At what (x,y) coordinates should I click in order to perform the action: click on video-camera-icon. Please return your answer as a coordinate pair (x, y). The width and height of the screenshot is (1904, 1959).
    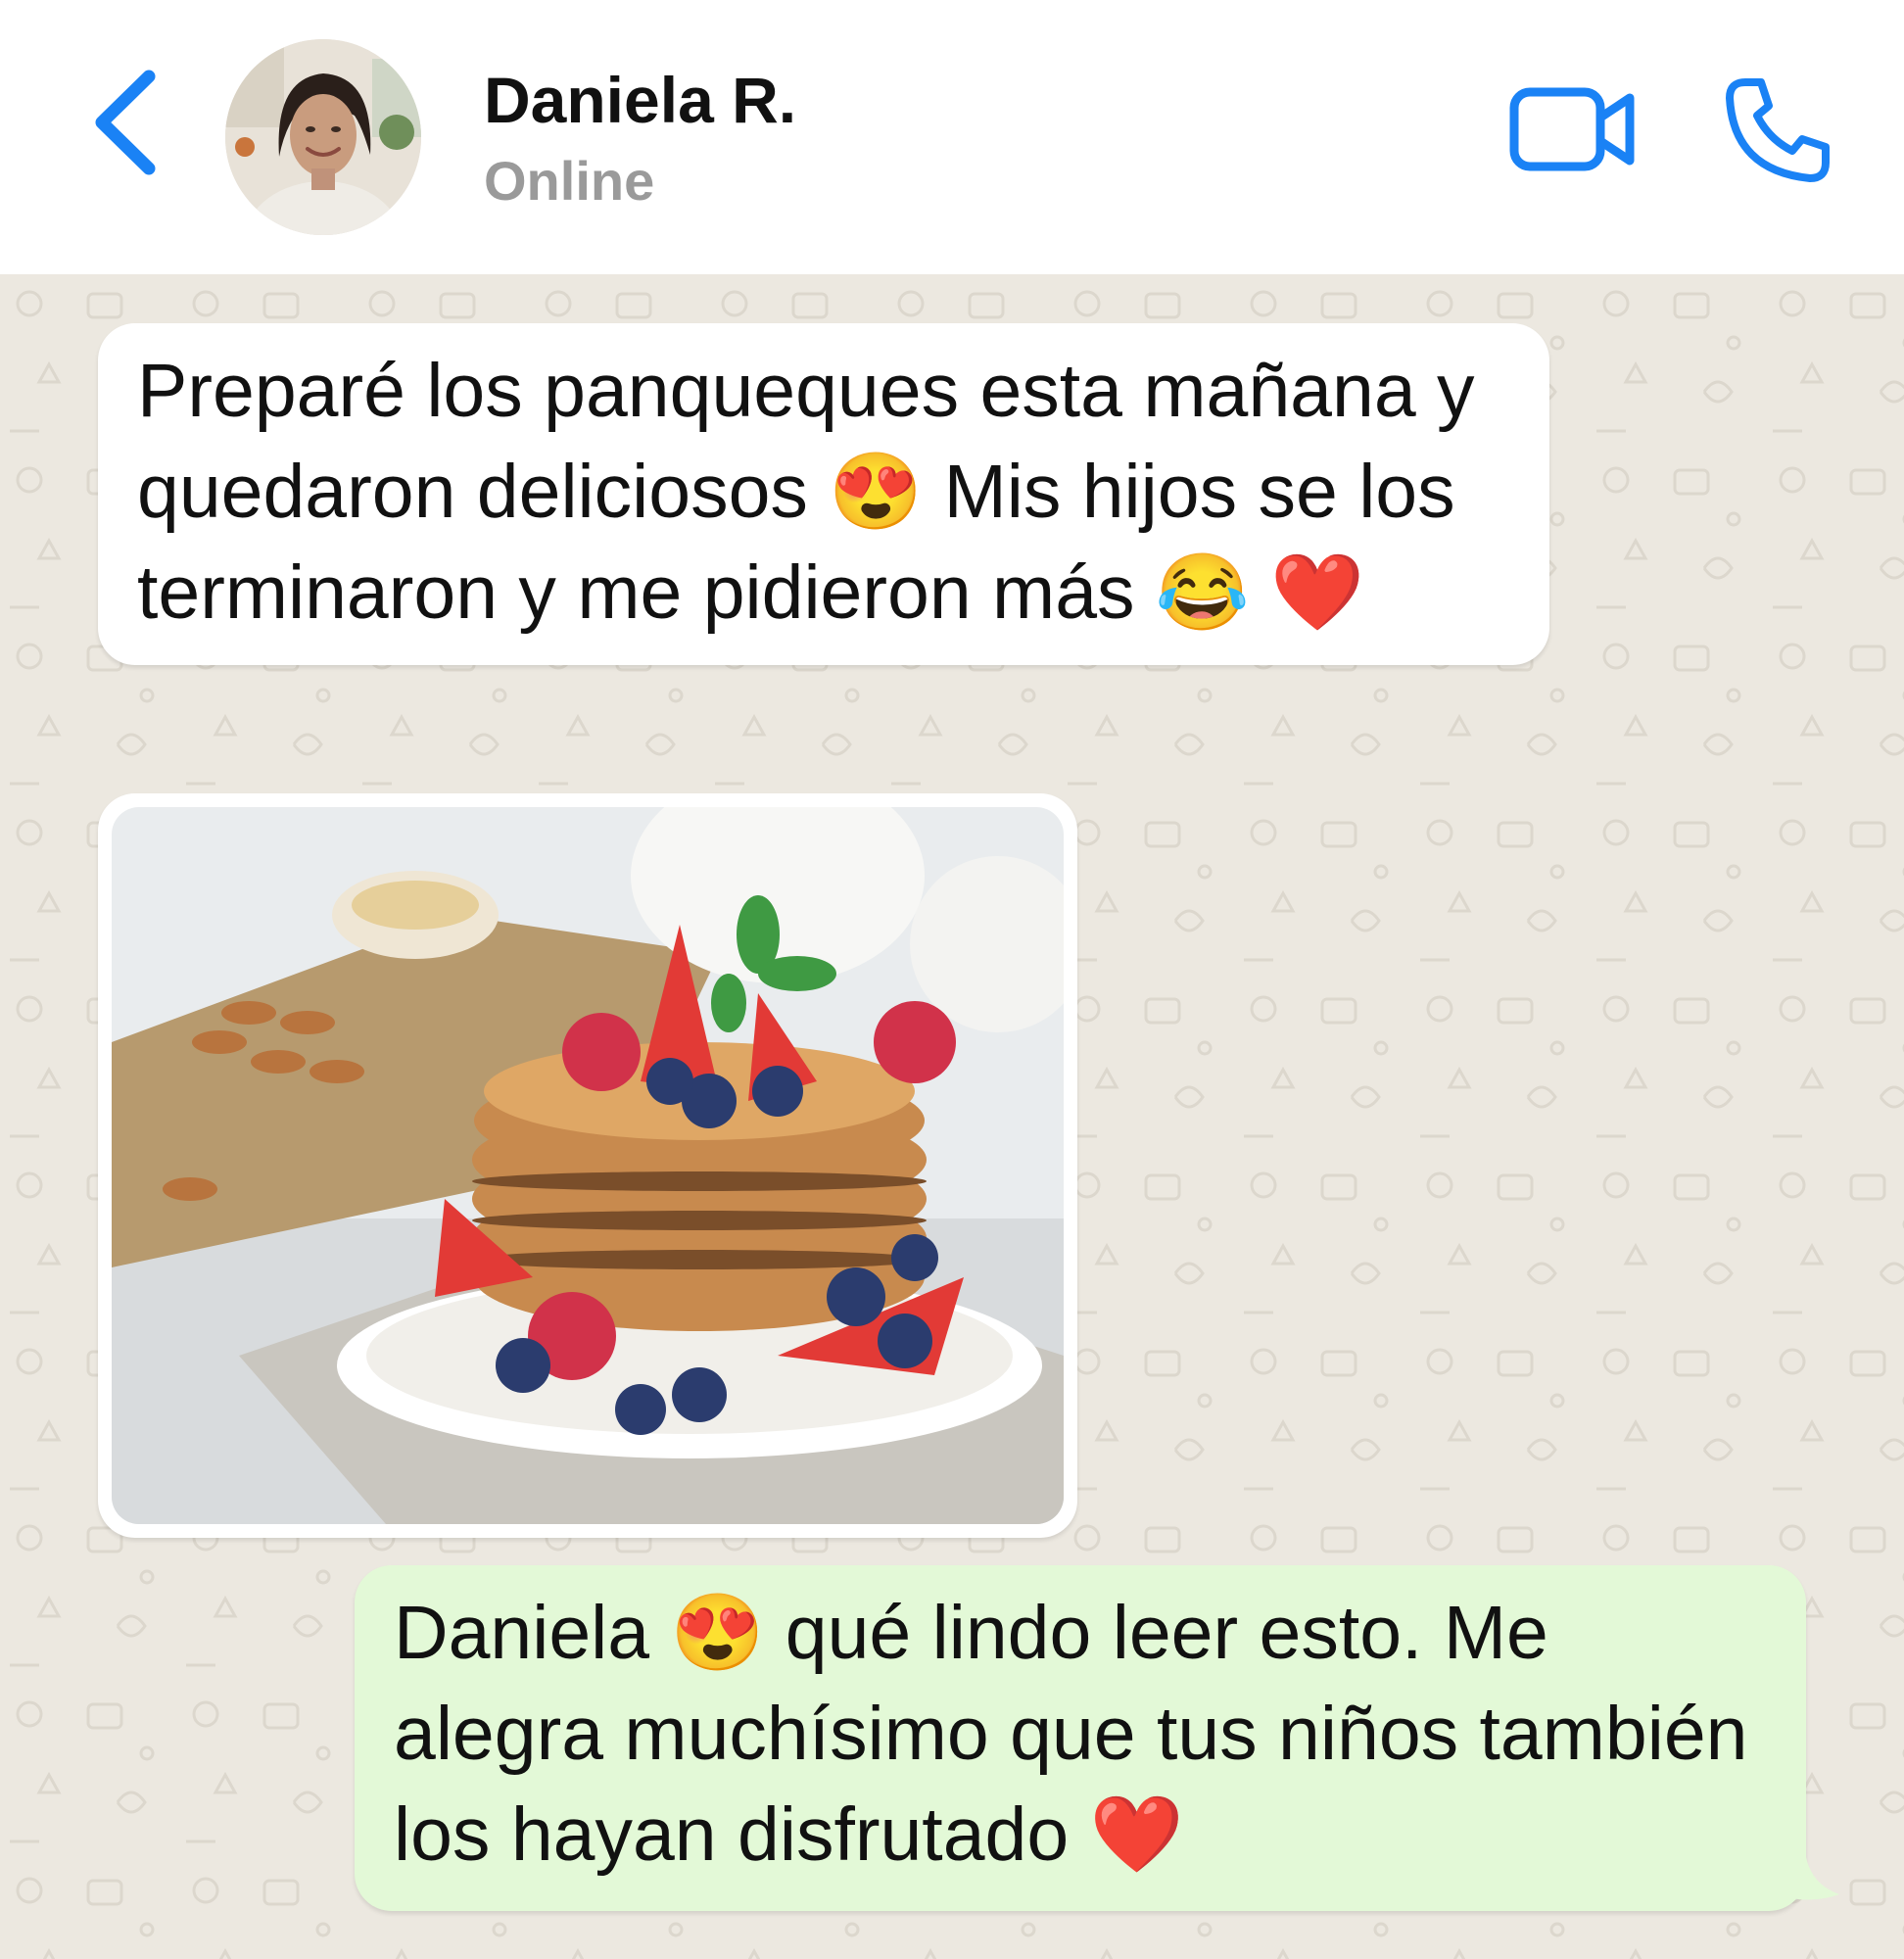
    Looking at the image, I should click on (1572, 129).